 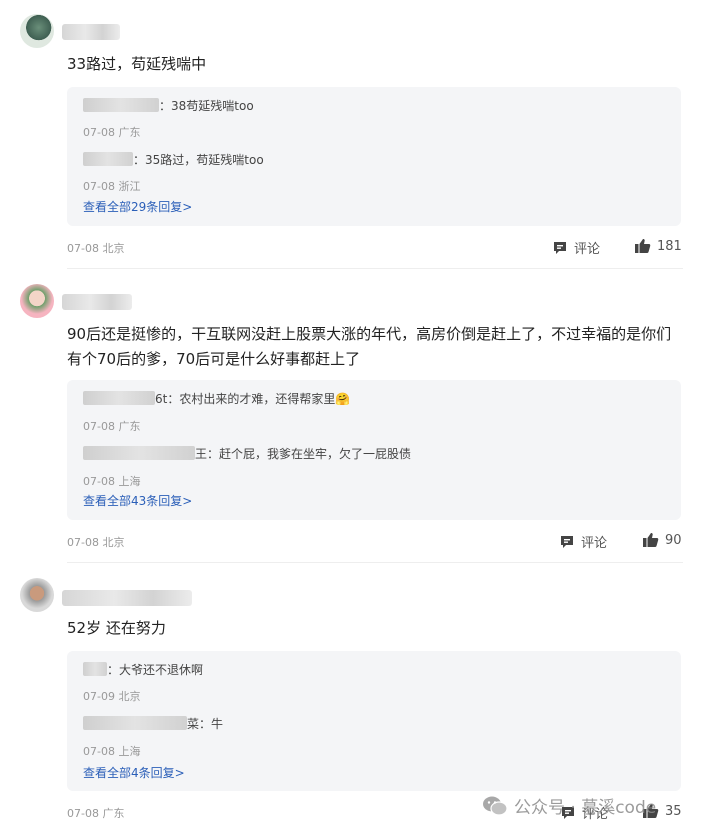 What do you see at coordinates (116, 628) in the screenshot?
I see `comment-text: 52岁 还在努力` at bounding box center [116, 628].